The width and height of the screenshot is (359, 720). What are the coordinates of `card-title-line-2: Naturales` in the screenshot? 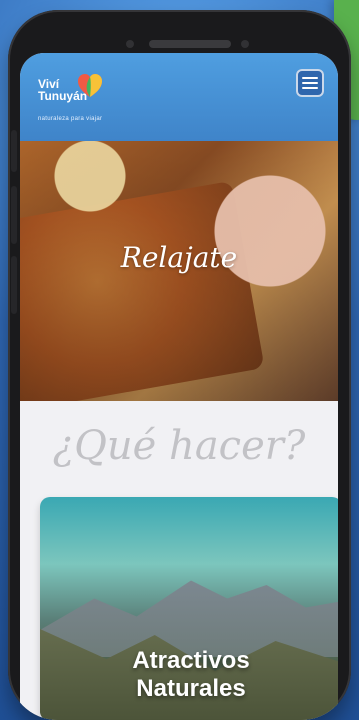 It's located at (191, 688).